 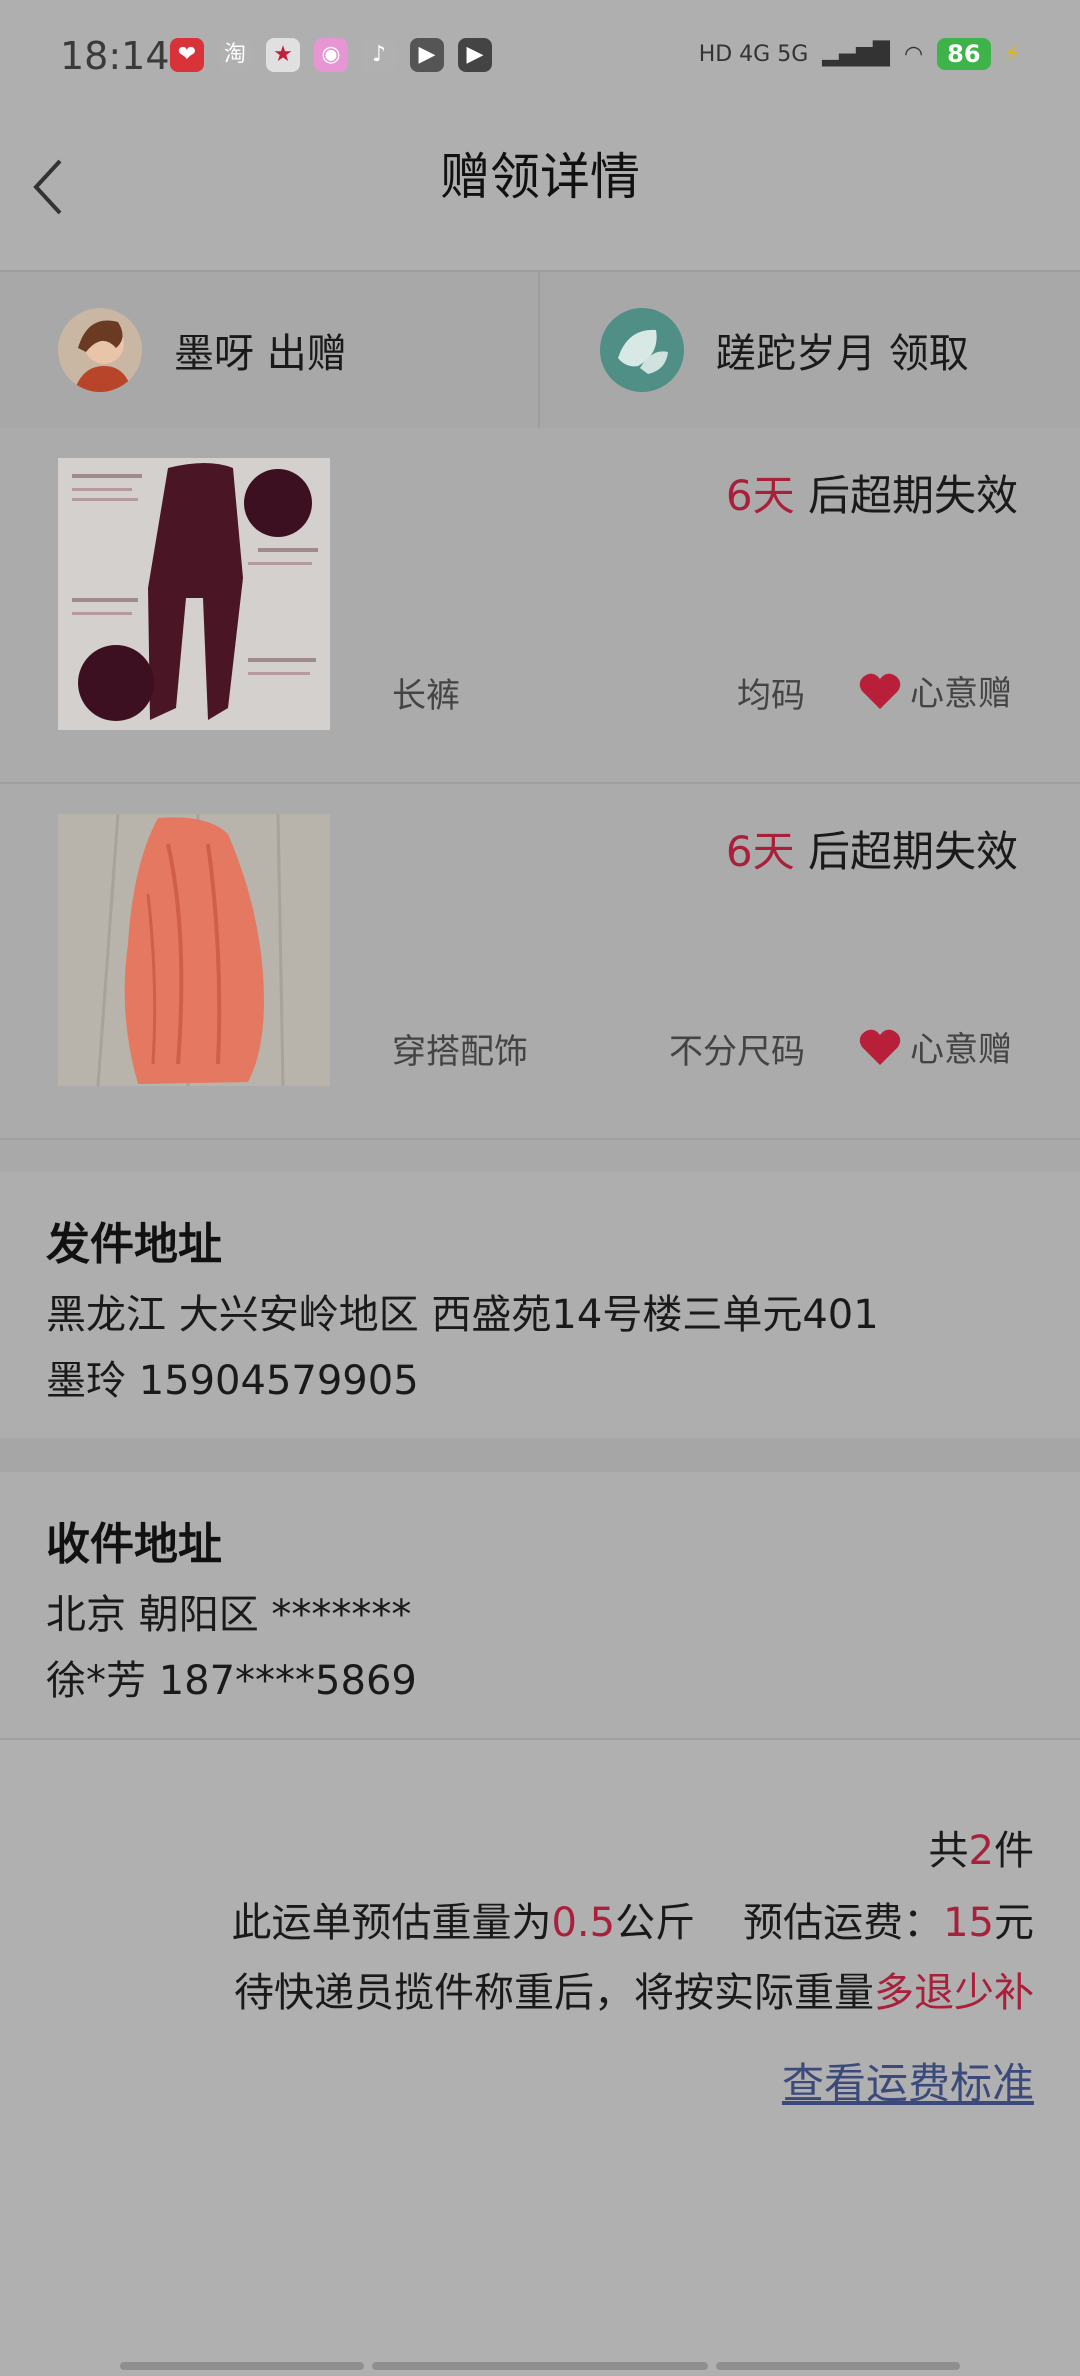 What do you see at coordinates (981, 1851) in the screenshot?
I see `item-count: 共2件` at bounding box center [981, 1851].